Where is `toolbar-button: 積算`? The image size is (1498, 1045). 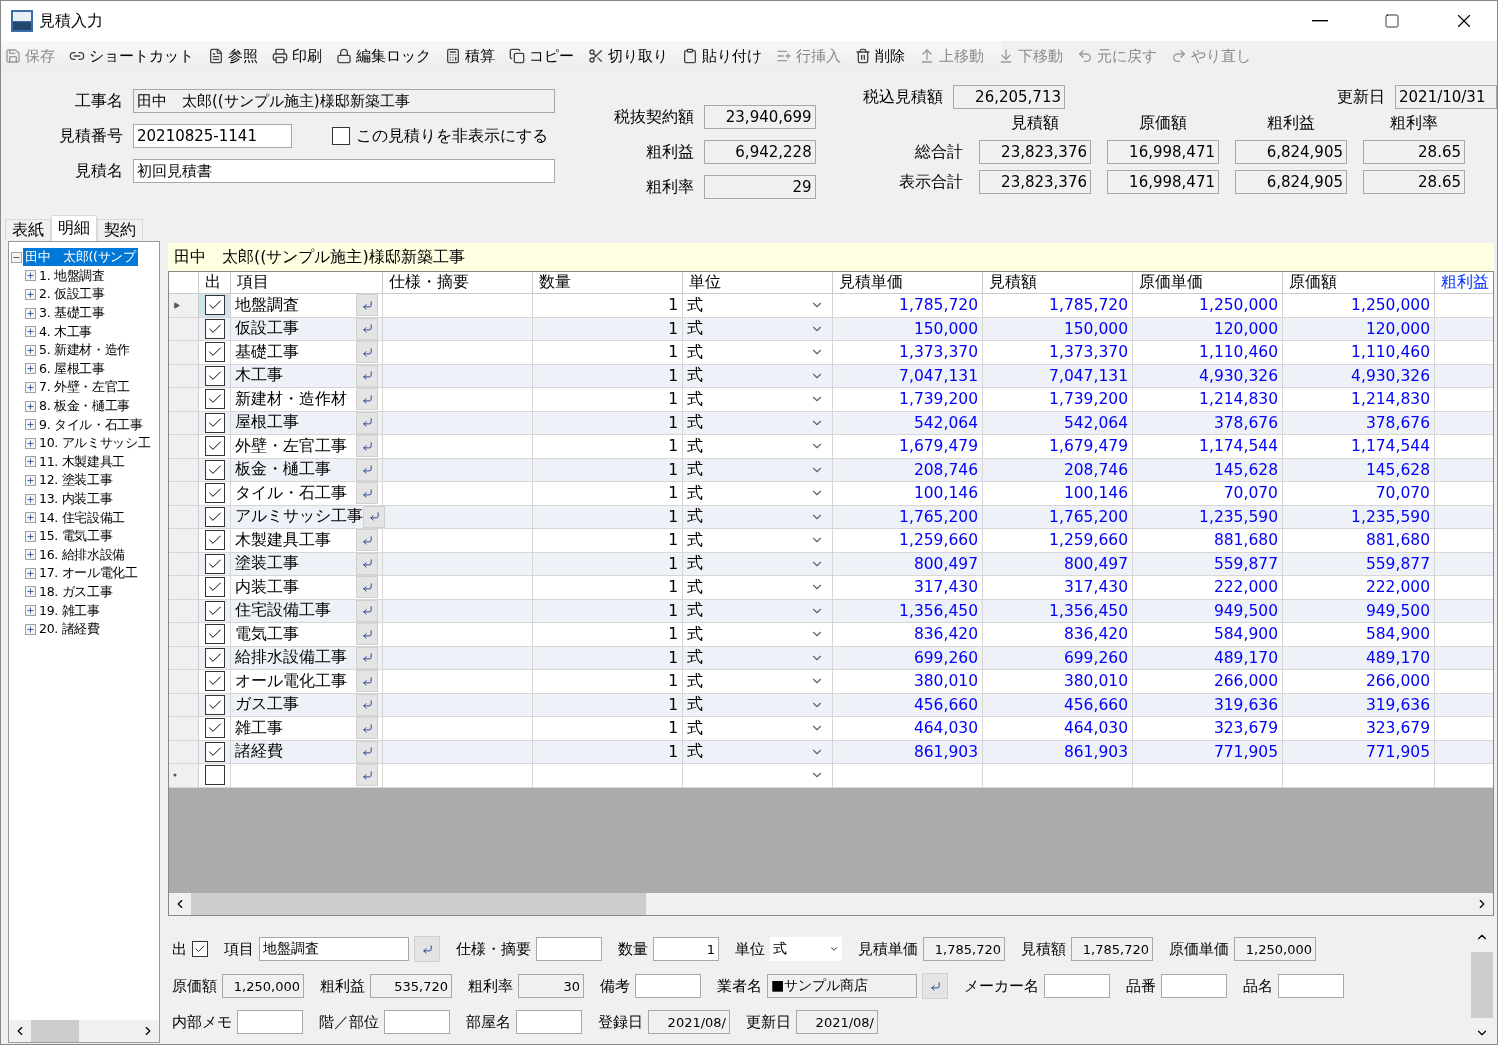
toolbar-button: 積算 is located at coordinates (470, 56).